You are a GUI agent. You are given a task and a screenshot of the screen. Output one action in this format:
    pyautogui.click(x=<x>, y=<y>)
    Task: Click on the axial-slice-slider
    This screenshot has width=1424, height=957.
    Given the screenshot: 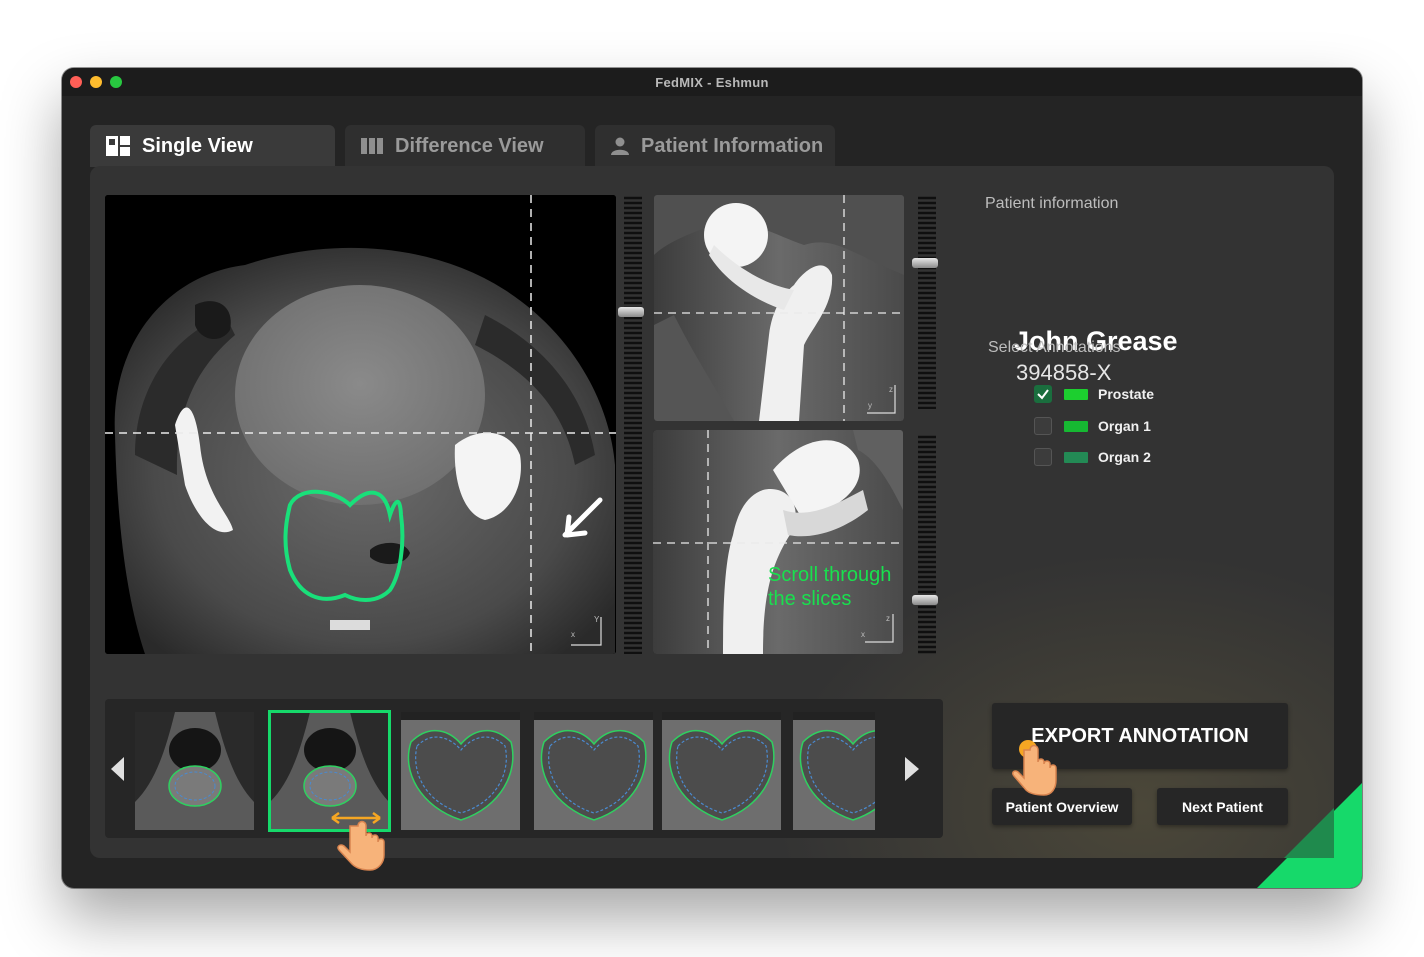 What is the action you would take?
    pyautogui.click(x=631, y=425)
    